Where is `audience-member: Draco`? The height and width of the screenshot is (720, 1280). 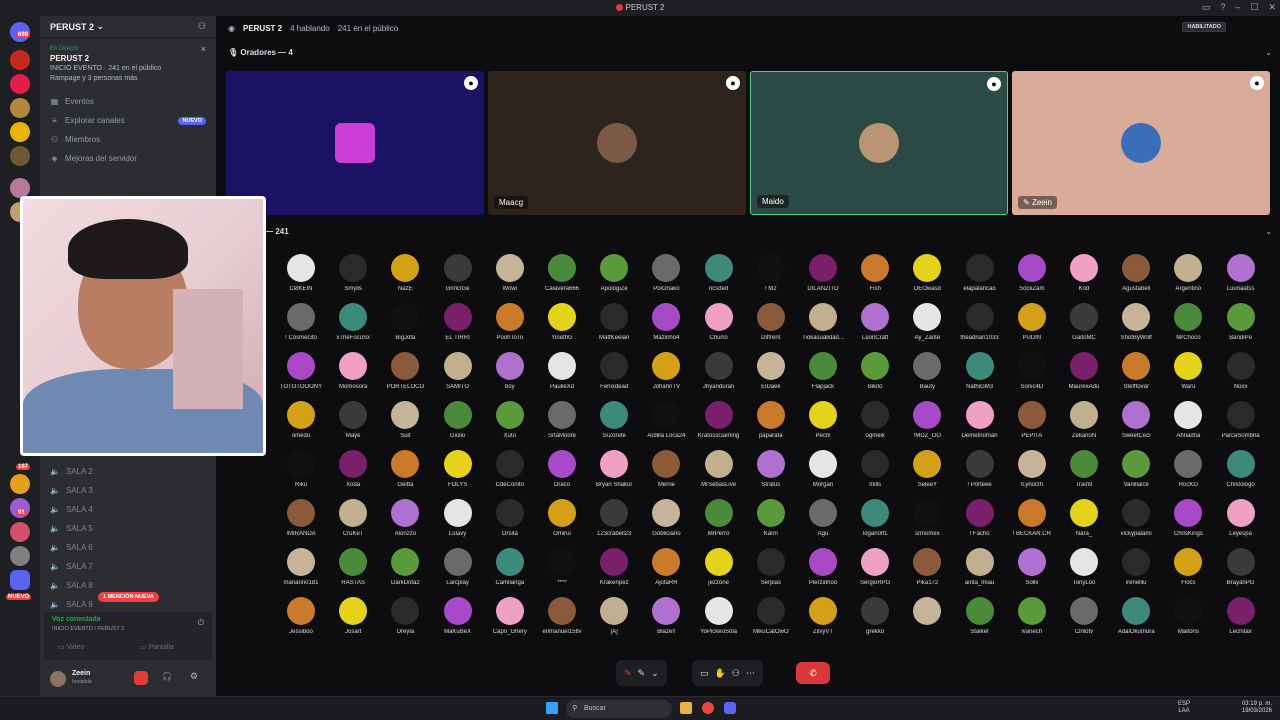
audience-member: Draco is located at coordinates (562, 469).